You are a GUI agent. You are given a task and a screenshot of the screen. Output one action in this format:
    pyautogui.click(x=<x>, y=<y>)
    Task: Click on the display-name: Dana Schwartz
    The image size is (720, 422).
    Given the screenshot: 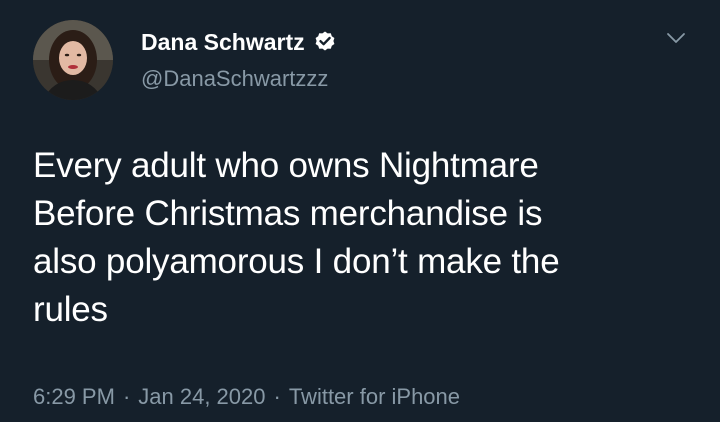 What is the action you would take?
    pyautogui.click(x=223, y=42)
    